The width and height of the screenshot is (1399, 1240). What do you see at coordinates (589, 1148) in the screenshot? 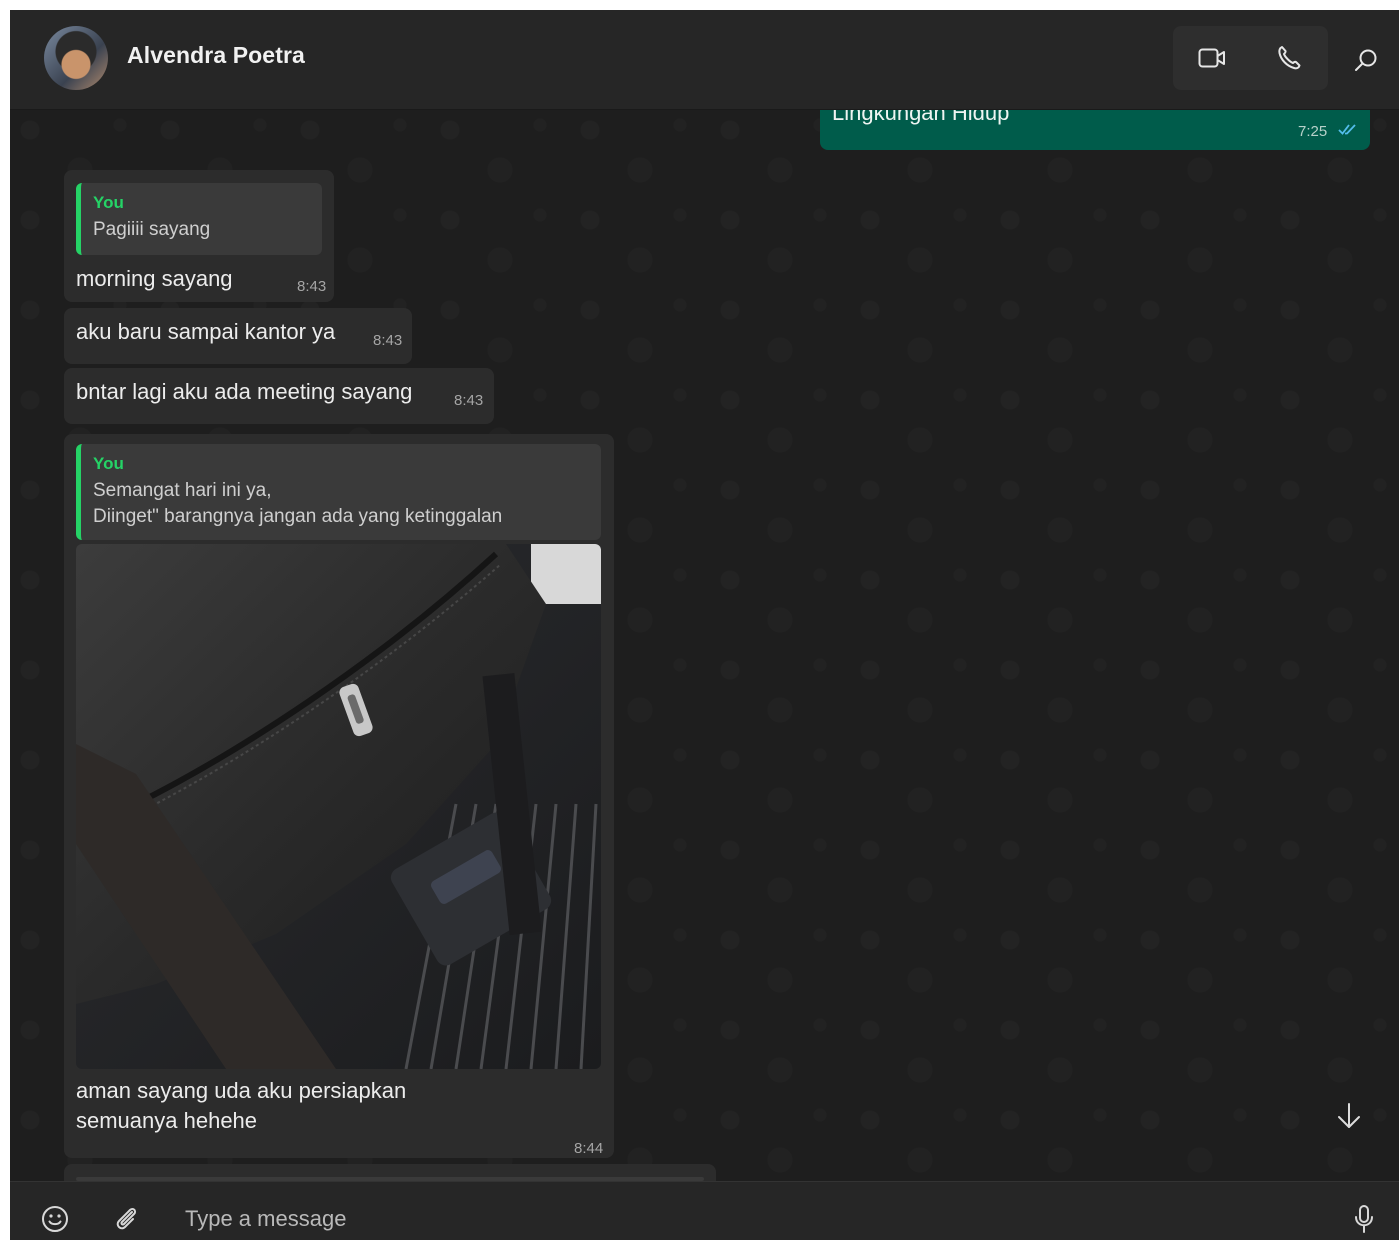
I see `message-time: 8:44` at bounding box center [589, 1148].